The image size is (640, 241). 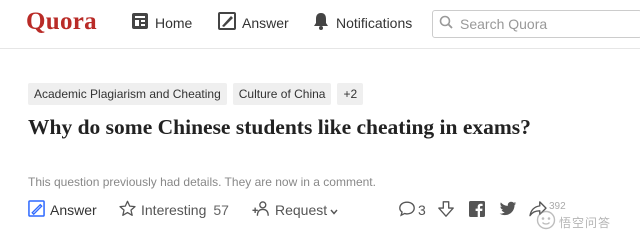 What do you see at coordinates (265, 23) in the screenshot?
I see `nav-answer-label: Answer` at bounding box center [265, 23].